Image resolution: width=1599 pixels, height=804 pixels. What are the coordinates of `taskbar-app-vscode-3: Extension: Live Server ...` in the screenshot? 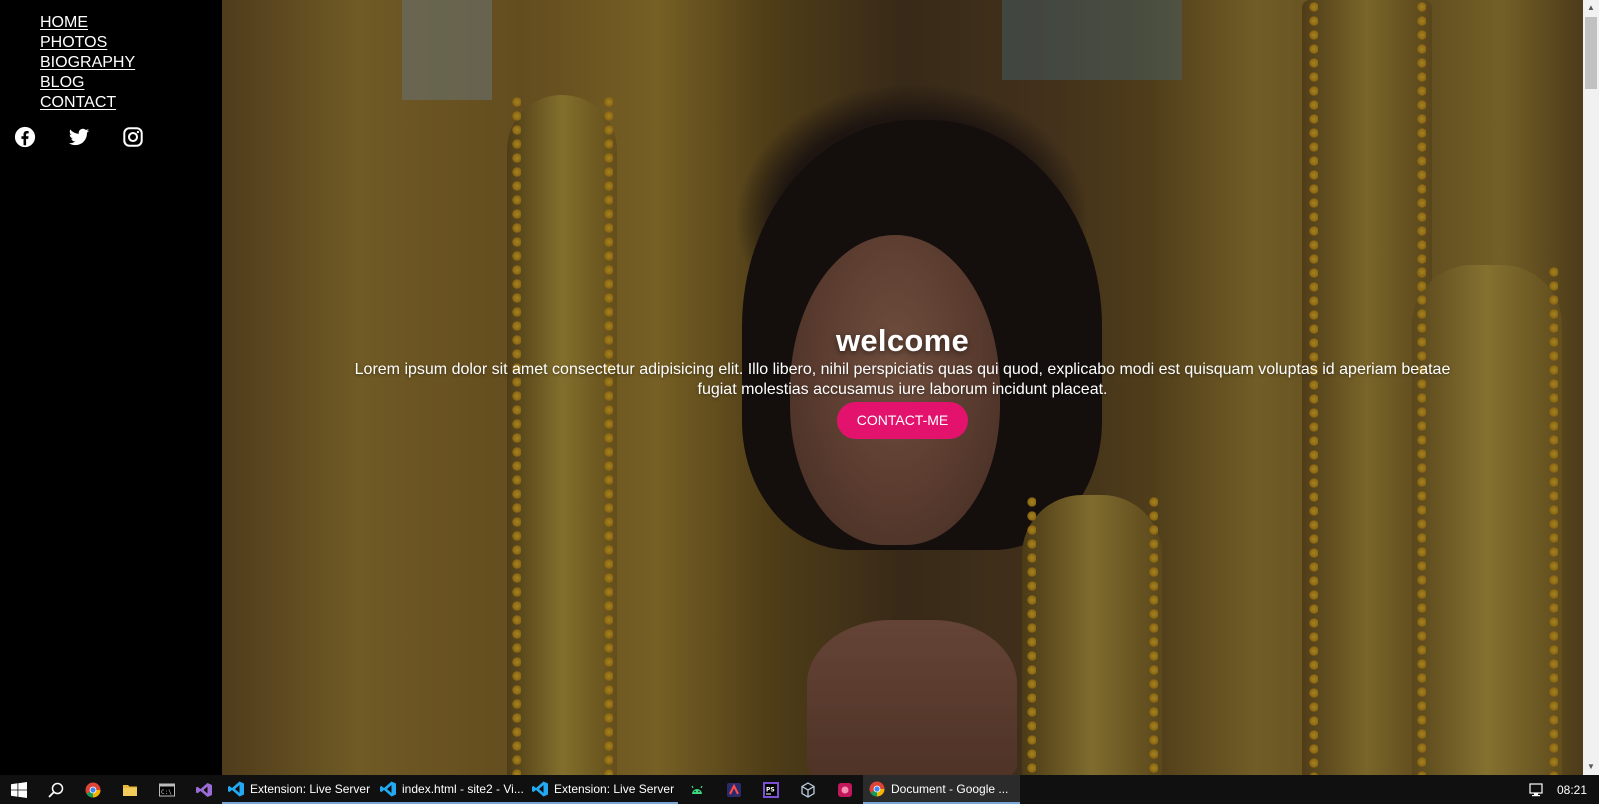 It's located at (602, 789).